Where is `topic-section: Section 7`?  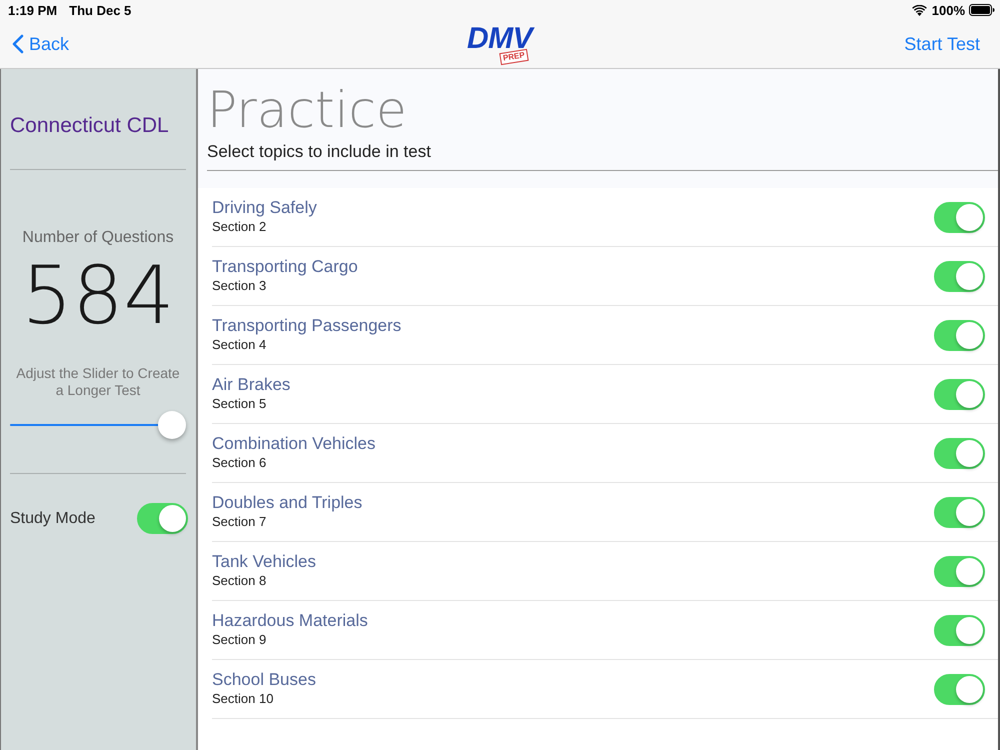
topic-section: Section 7 is located at coordinates (287, 522).